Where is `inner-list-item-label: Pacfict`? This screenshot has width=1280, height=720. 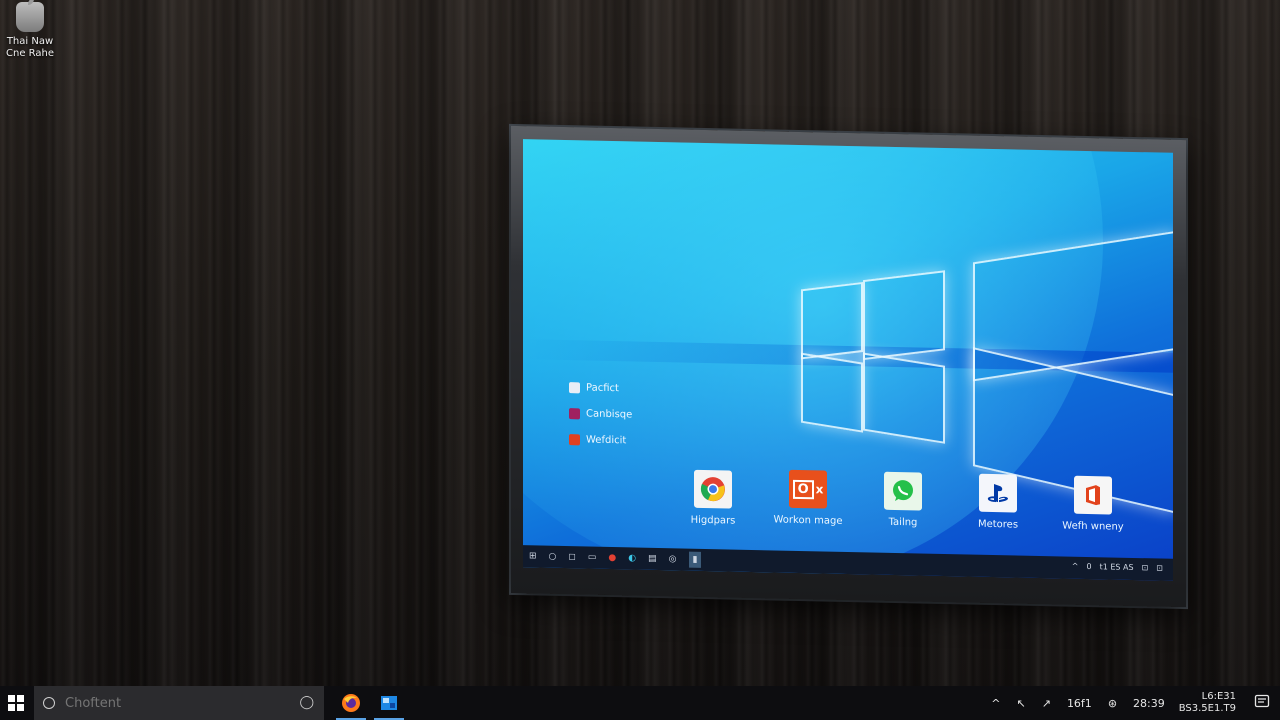
inner-list-item-label: Pacfict is located at coordinates (602, 388).